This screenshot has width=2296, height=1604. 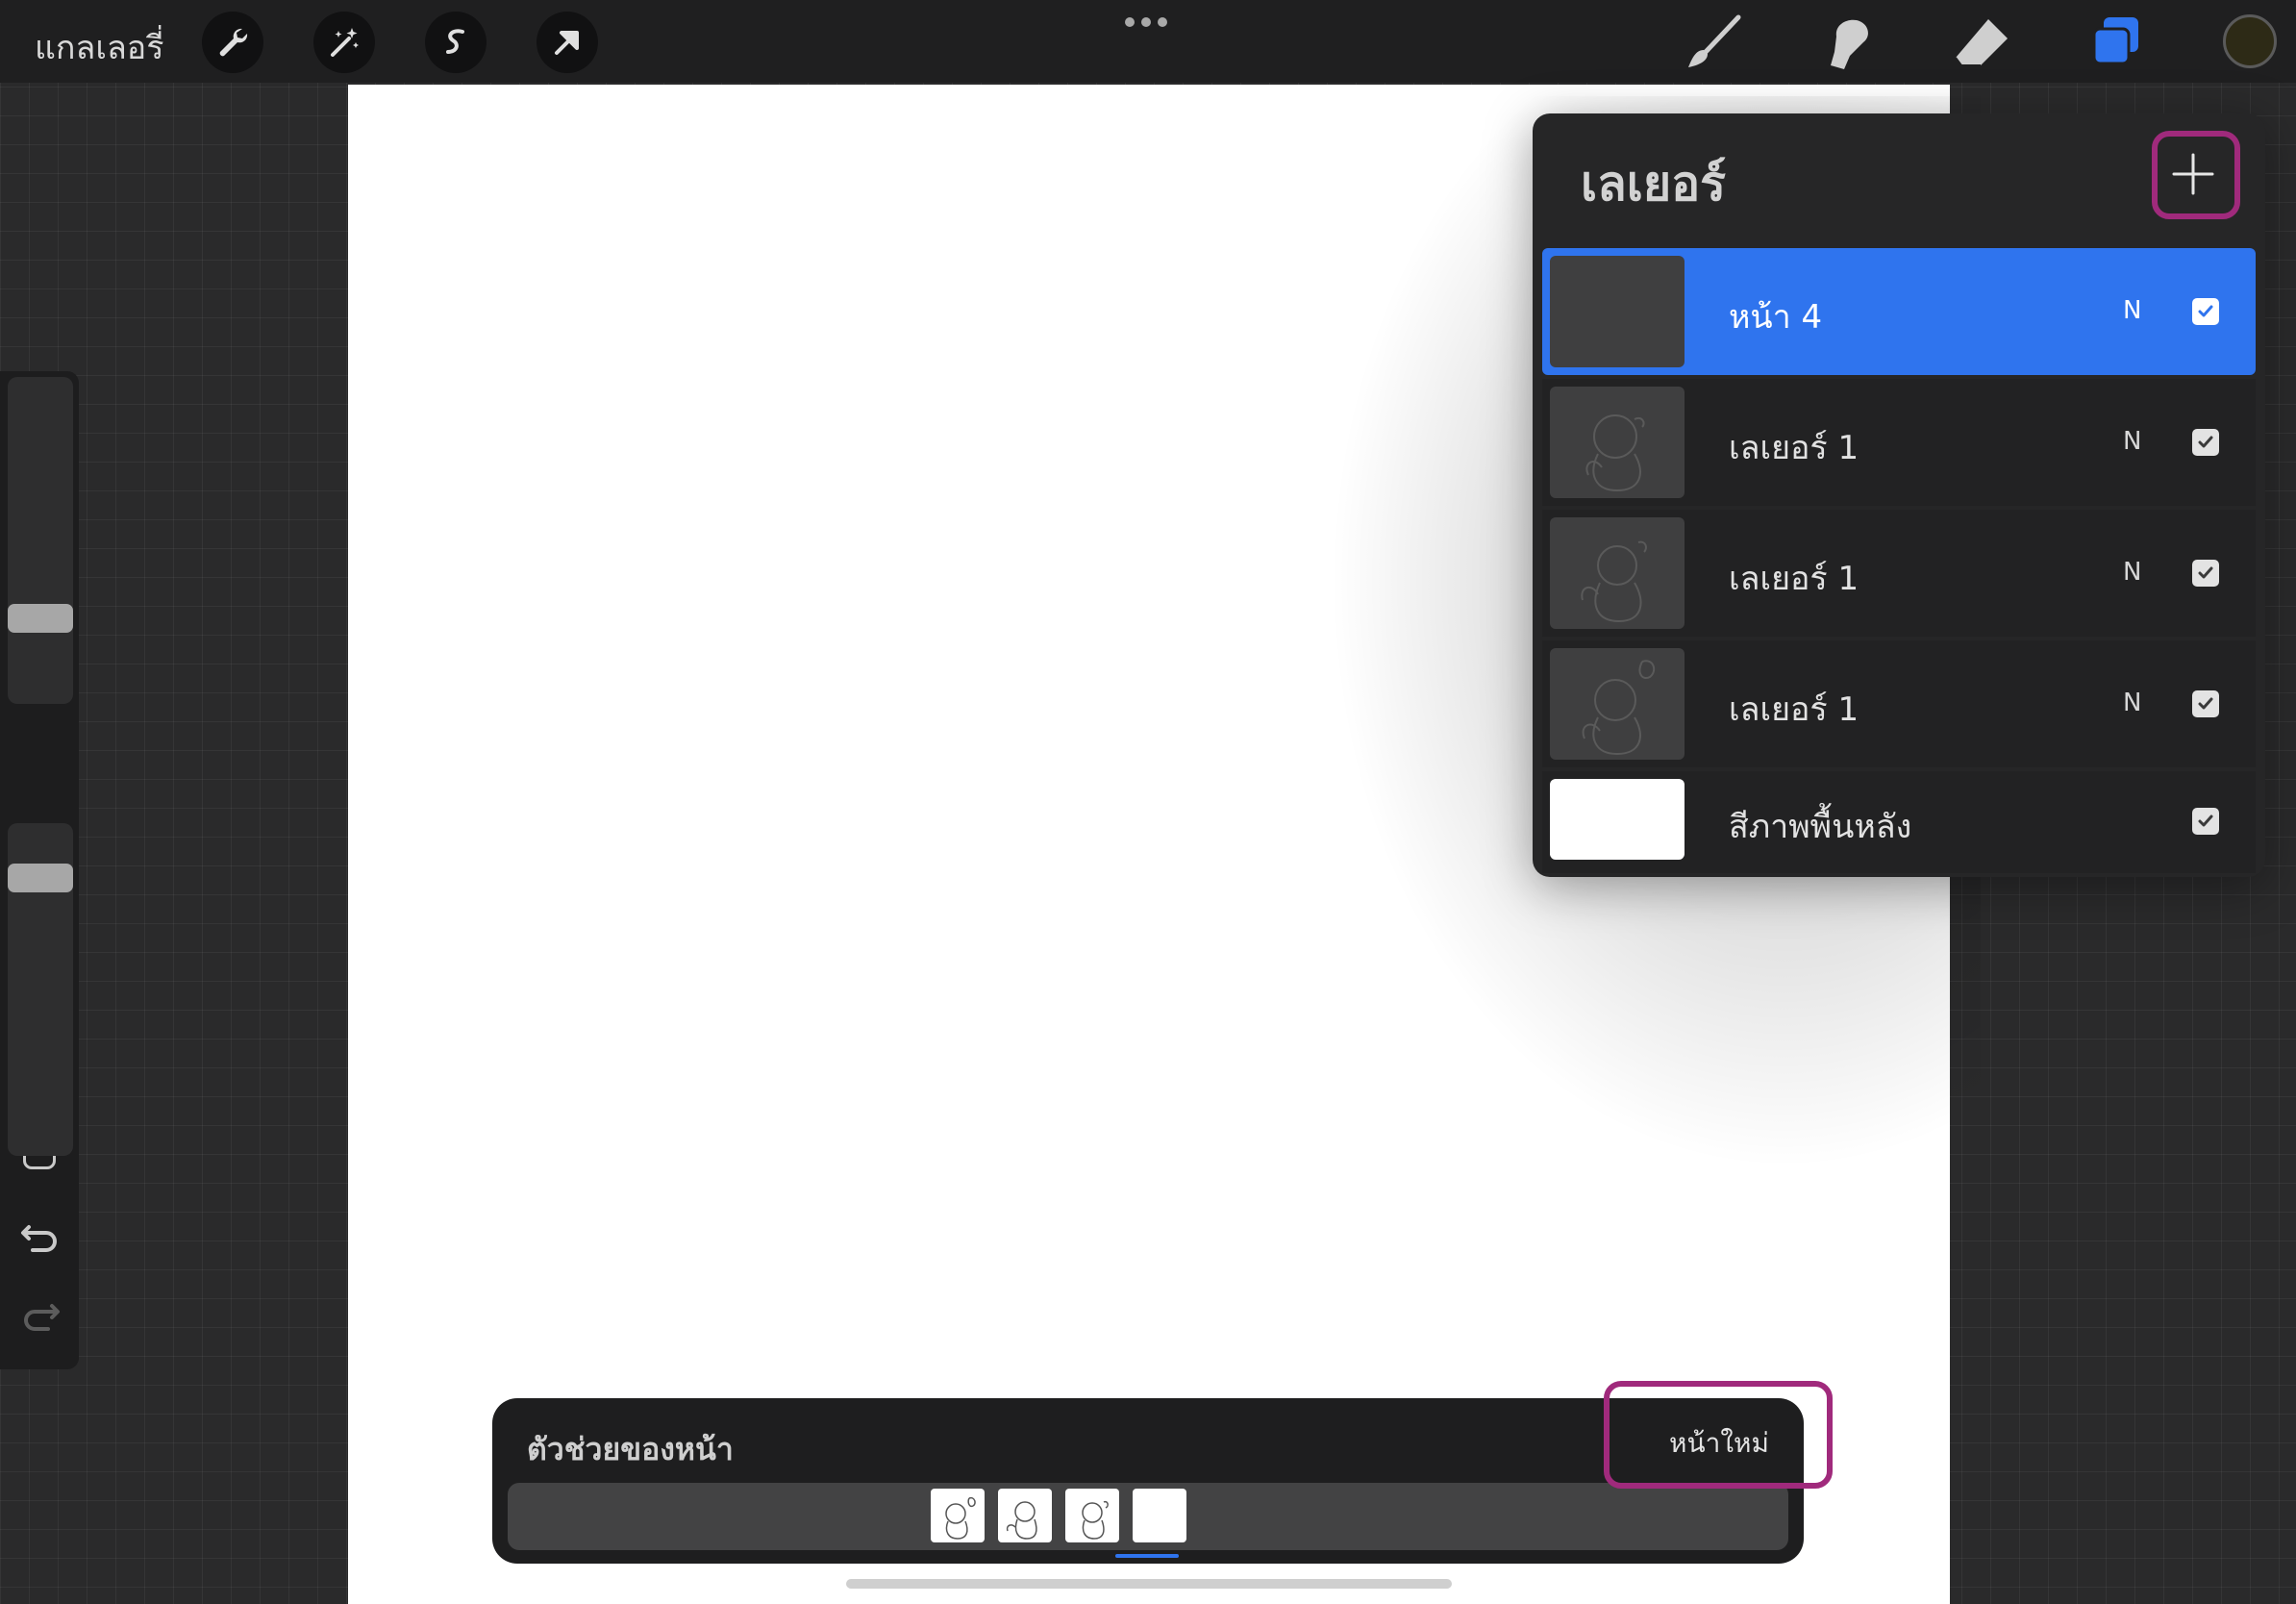 What do you see at coordinates (1848, 42) in the screenshot?
I see `smudge-icon` at bounding box center [1848, 42].